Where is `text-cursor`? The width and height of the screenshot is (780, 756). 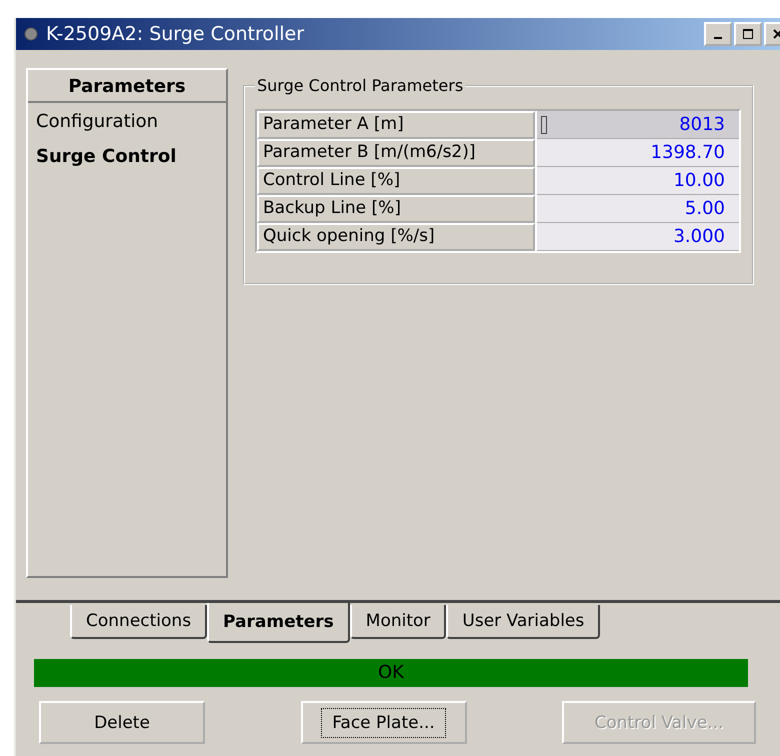
text-cursor is located at coordinates (544, 125).